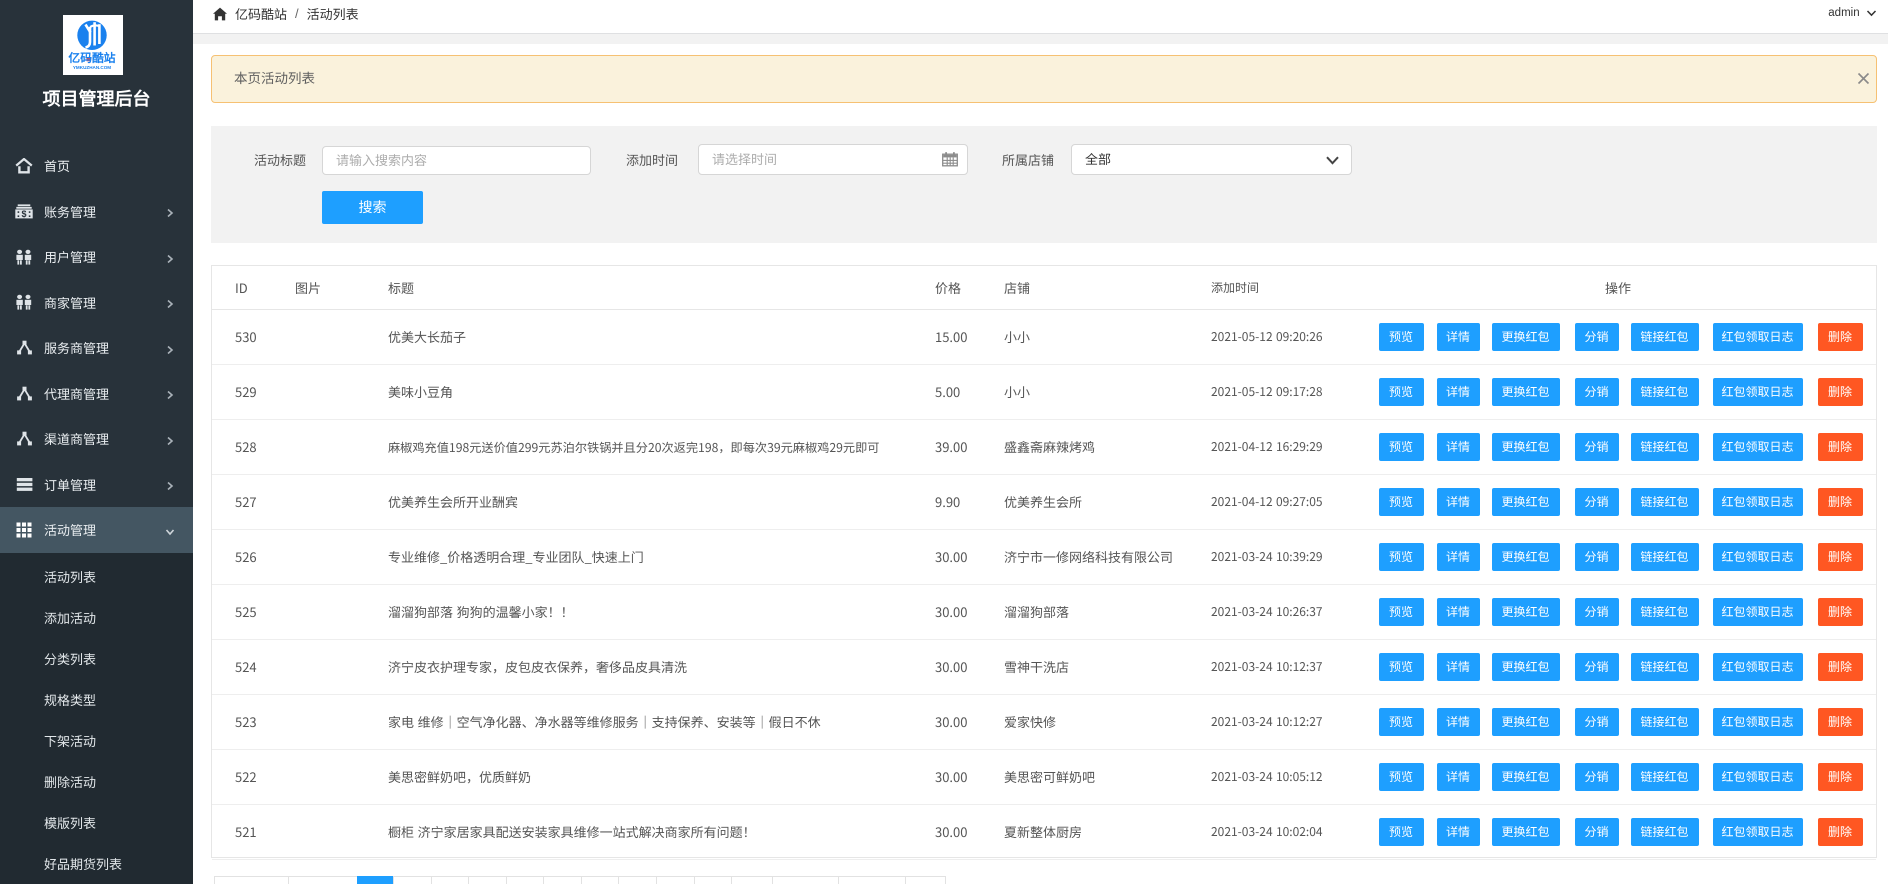 Image resolution: width=1888 pixels, height=884 pixels. What do you see at coordinates (92, 67) in the screenshot?
I see `svg-text: YMKUZHAN.COM` at bounding box center [92, 67].